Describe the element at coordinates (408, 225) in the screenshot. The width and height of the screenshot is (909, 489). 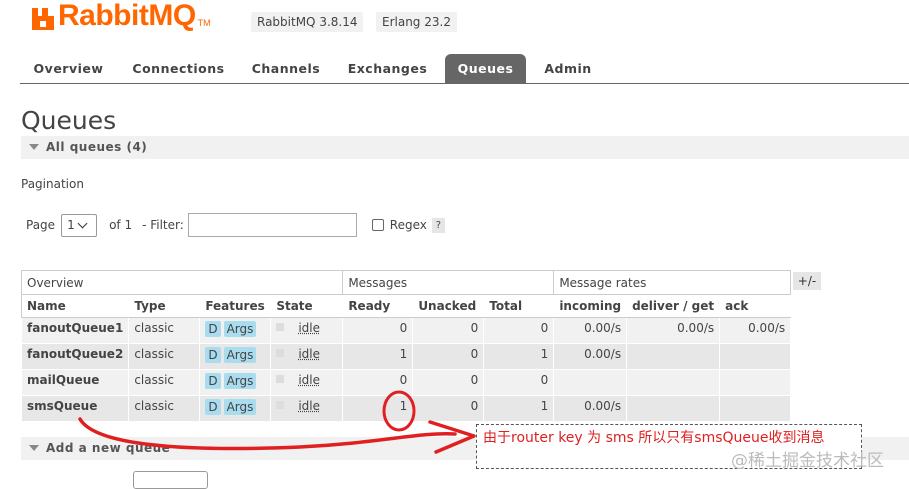
I see `regex-label: Regex` at that location.